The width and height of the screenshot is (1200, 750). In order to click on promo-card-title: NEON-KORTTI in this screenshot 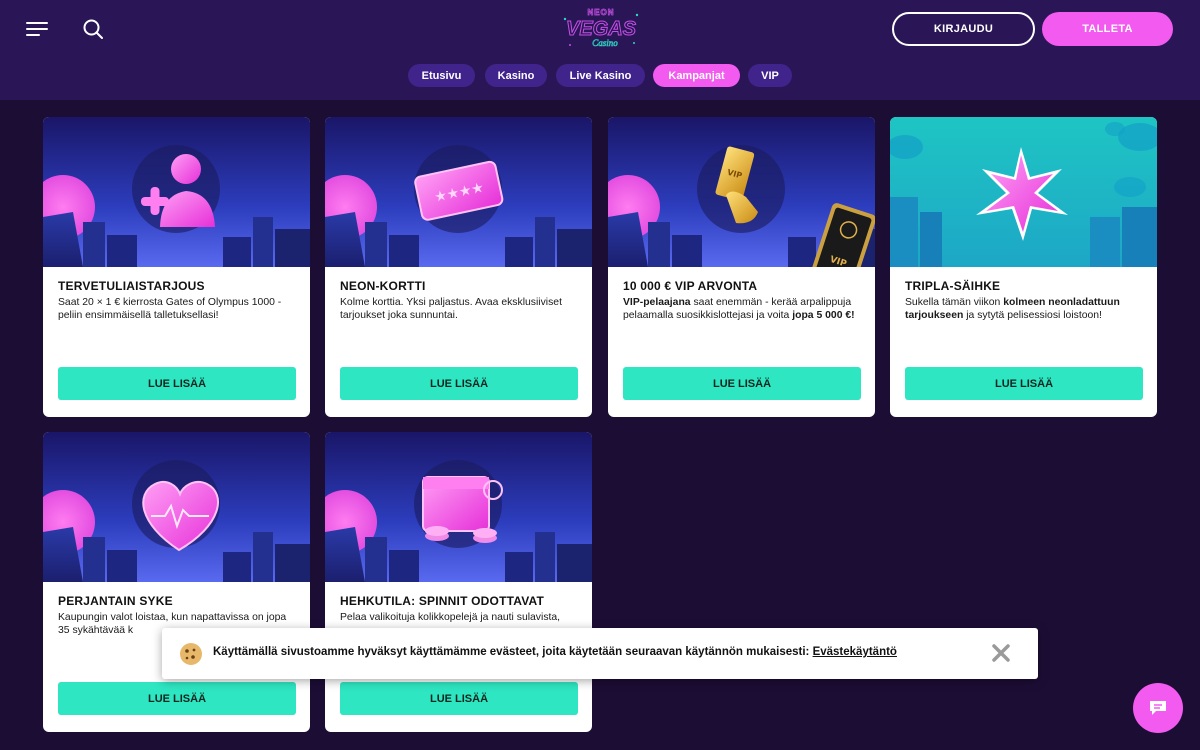, I will do `click(383, 286)`.